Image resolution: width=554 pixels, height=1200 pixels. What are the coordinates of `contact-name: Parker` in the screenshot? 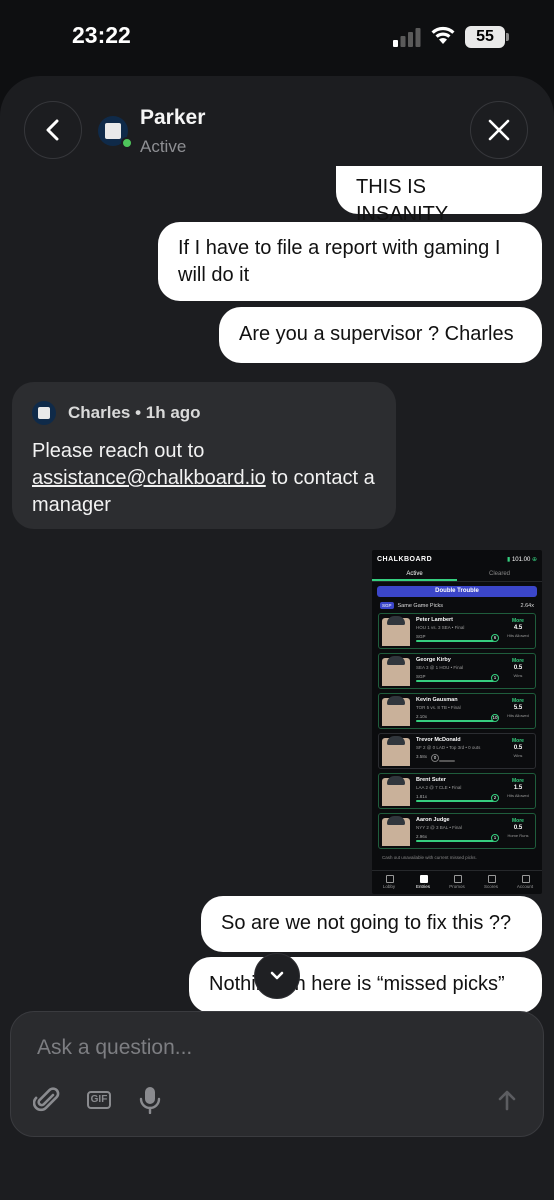 It's located at (173, 117).